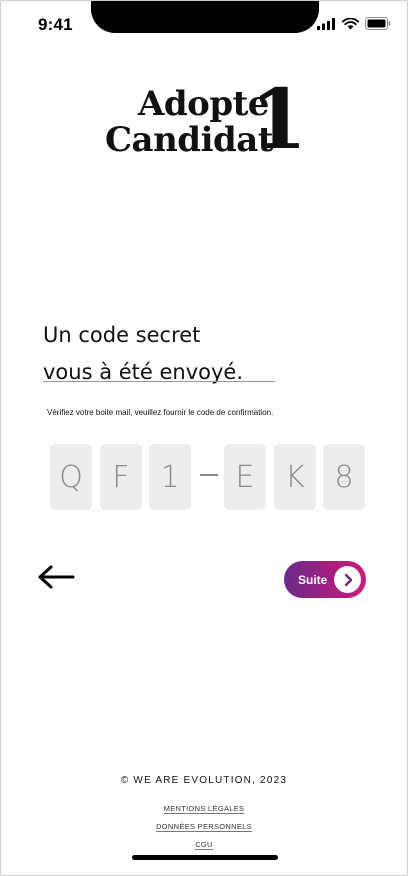  Describe the element at coordinates (159, 381) in the screenshot. I see `title-underline` at that location.